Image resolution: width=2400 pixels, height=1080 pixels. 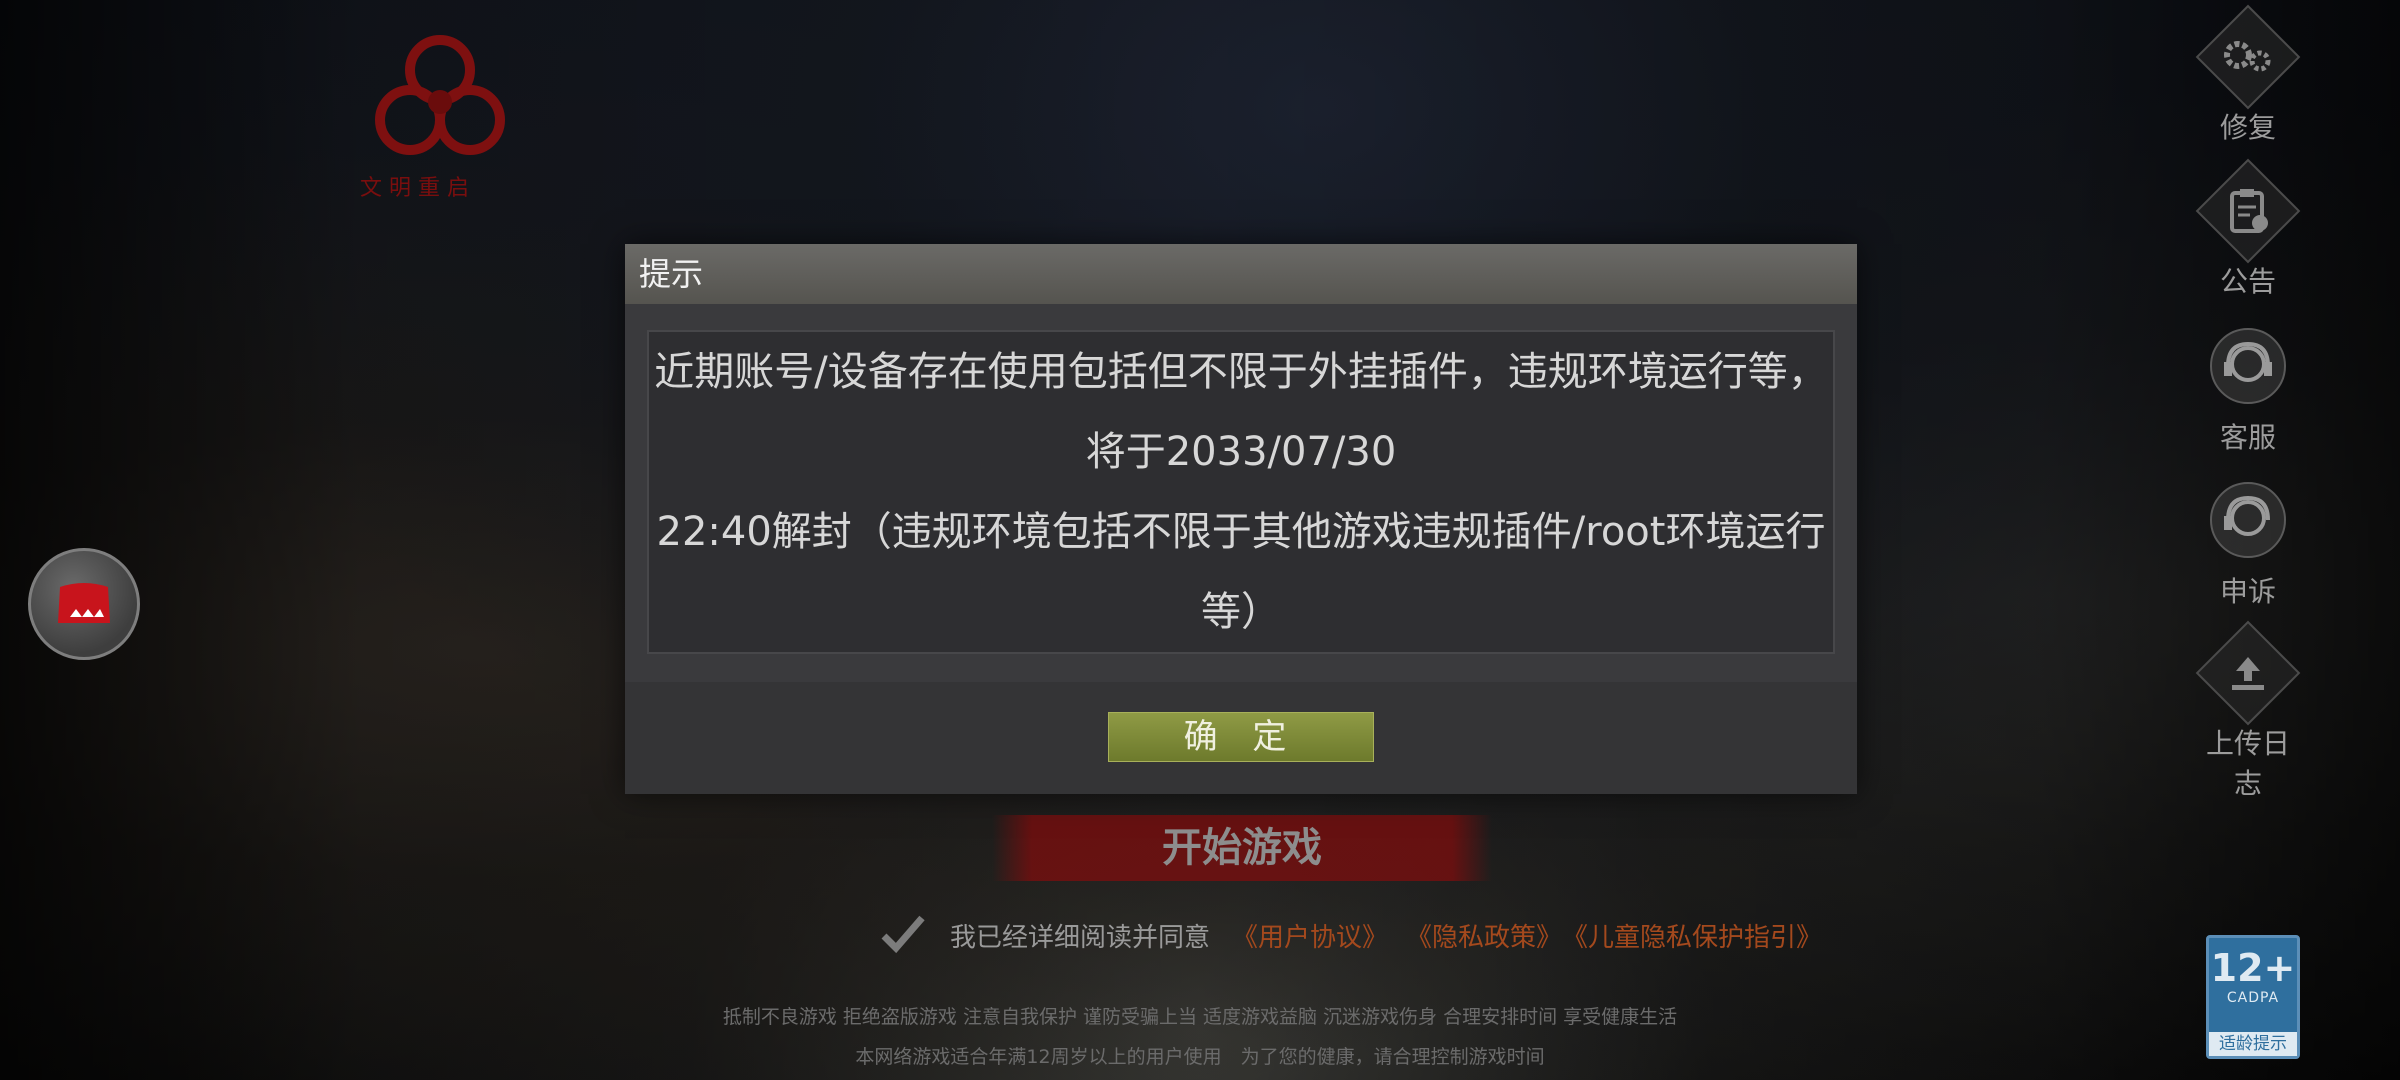 I want to click on age-rating-org: CADPA, so click(x=2253, y=998).